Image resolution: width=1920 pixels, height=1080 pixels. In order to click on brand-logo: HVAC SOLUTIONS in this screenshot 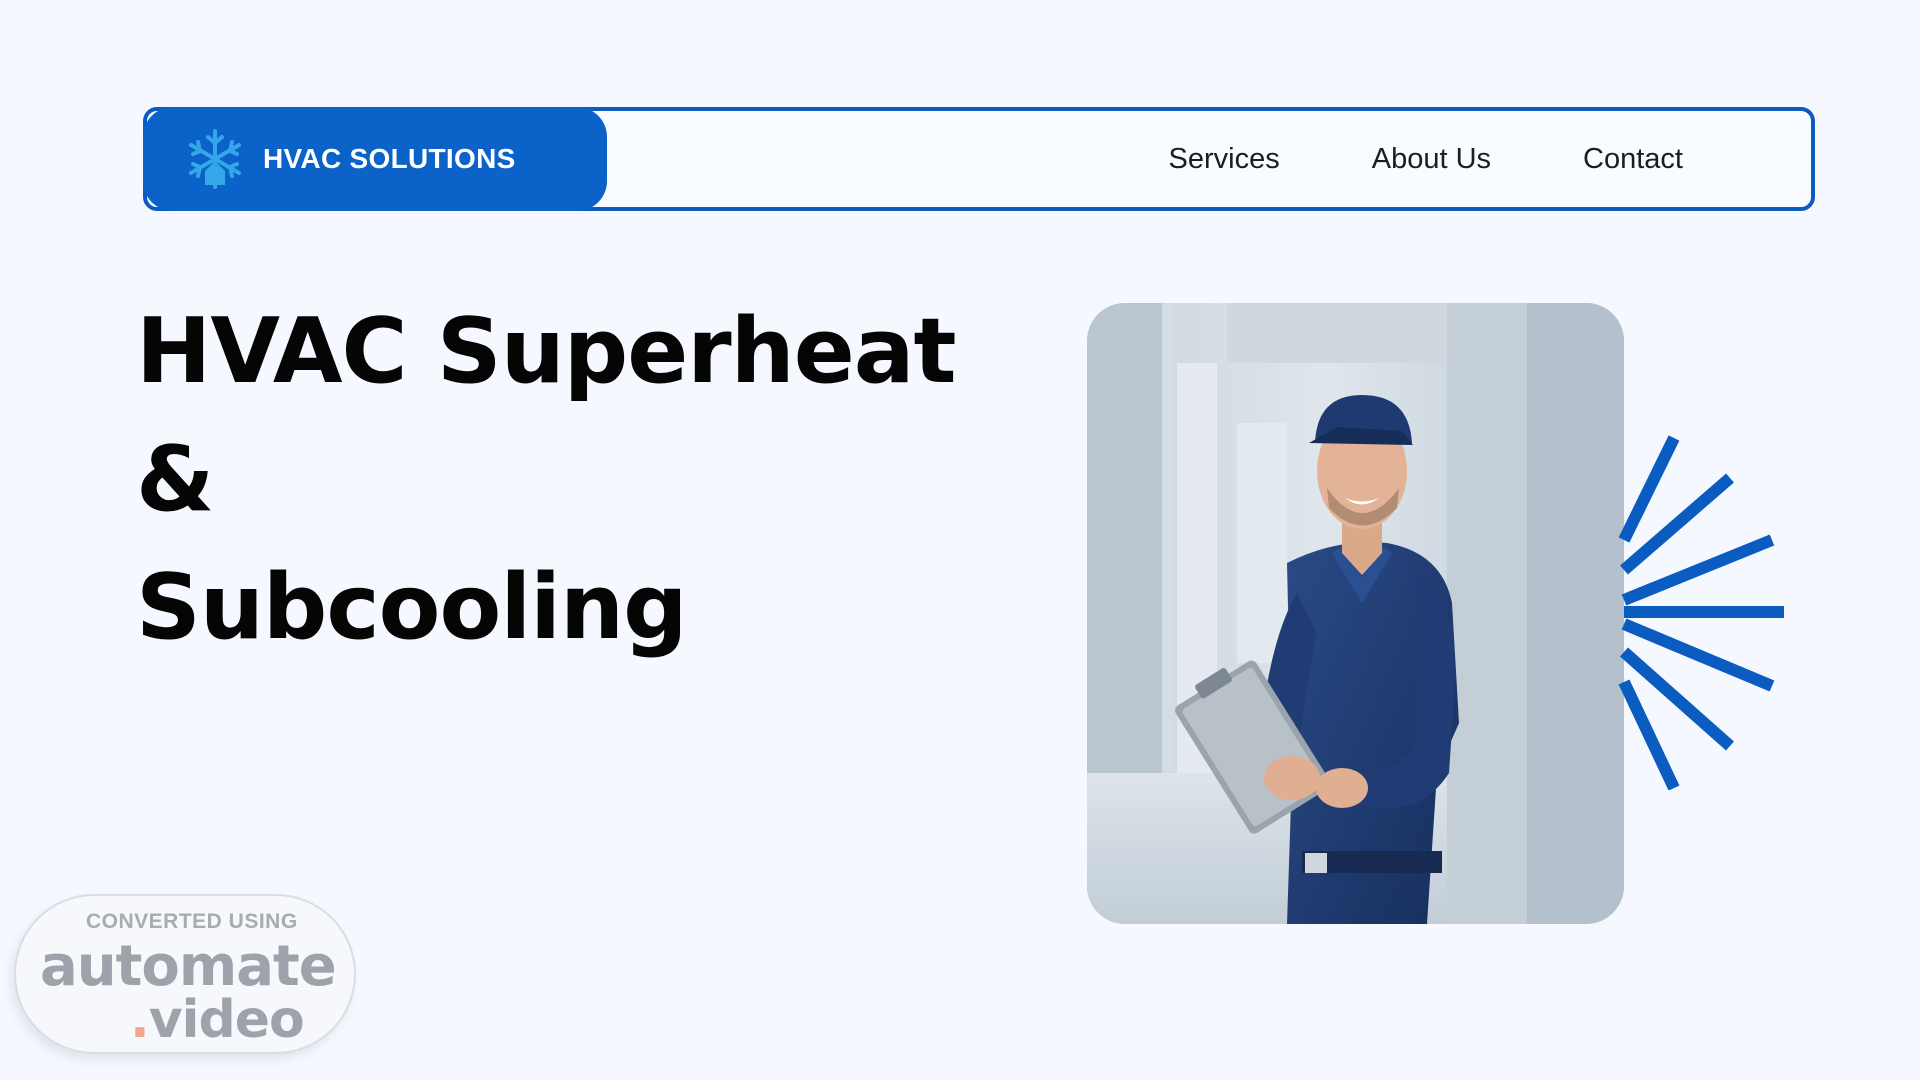, I will do `click(375, 159)`.